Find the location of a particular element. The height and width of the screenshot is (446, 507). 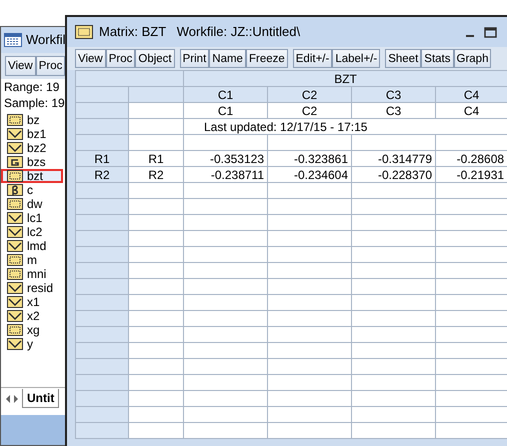

object-item: bz2 is located at coordinates (32, 148).